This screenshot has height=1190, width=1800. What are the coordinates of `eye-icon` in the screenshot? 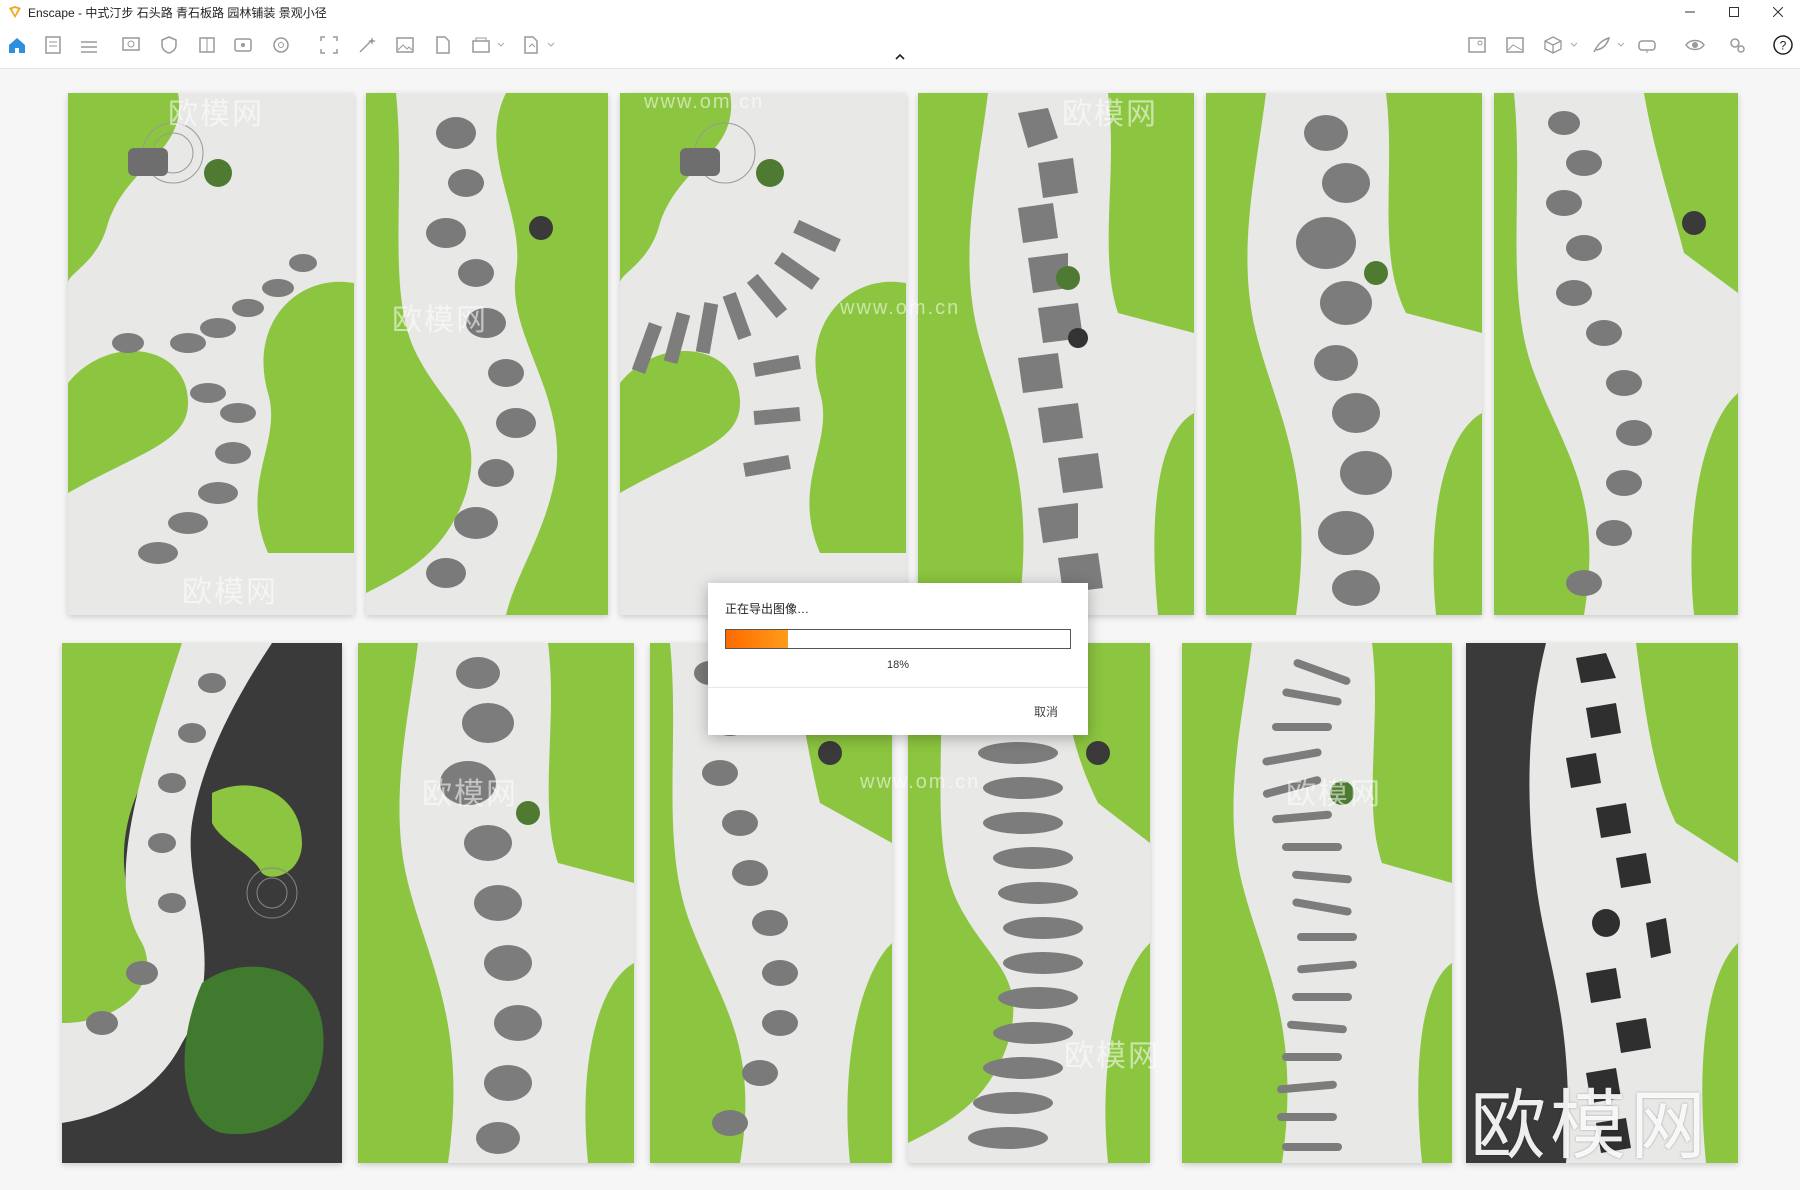 It's located at (1695, 45).